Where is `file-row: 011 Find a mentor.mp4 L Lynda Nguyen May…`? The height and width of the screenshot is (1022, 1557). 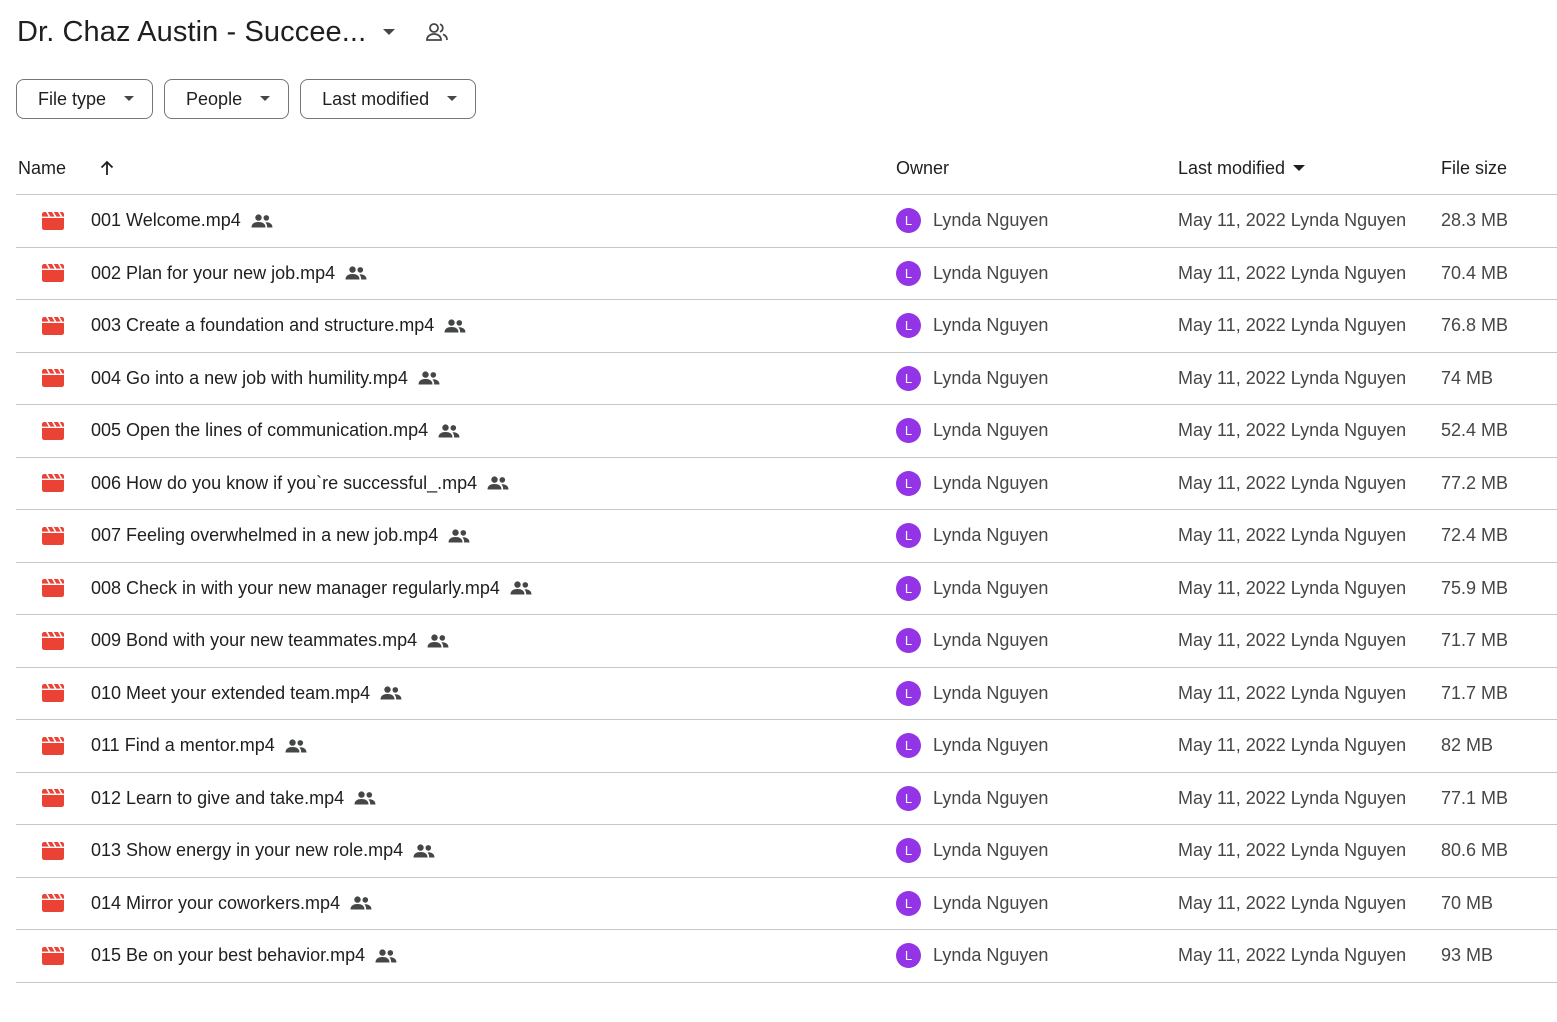 file-row: 011 Find a mentor.mp4 L Lynda Nguyen May… is located at coordinates (786, 746).